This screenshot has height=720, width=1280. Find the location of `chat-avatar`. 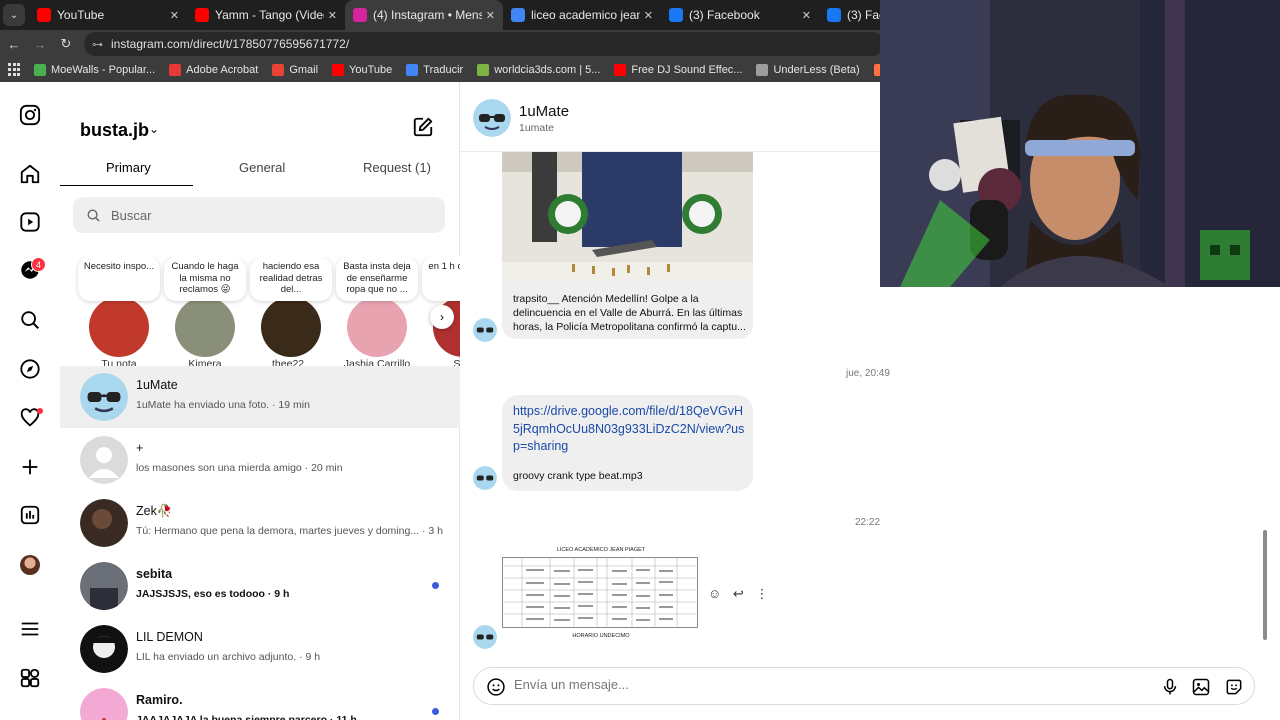

chat-avatar is located at coordinates (492, 118).